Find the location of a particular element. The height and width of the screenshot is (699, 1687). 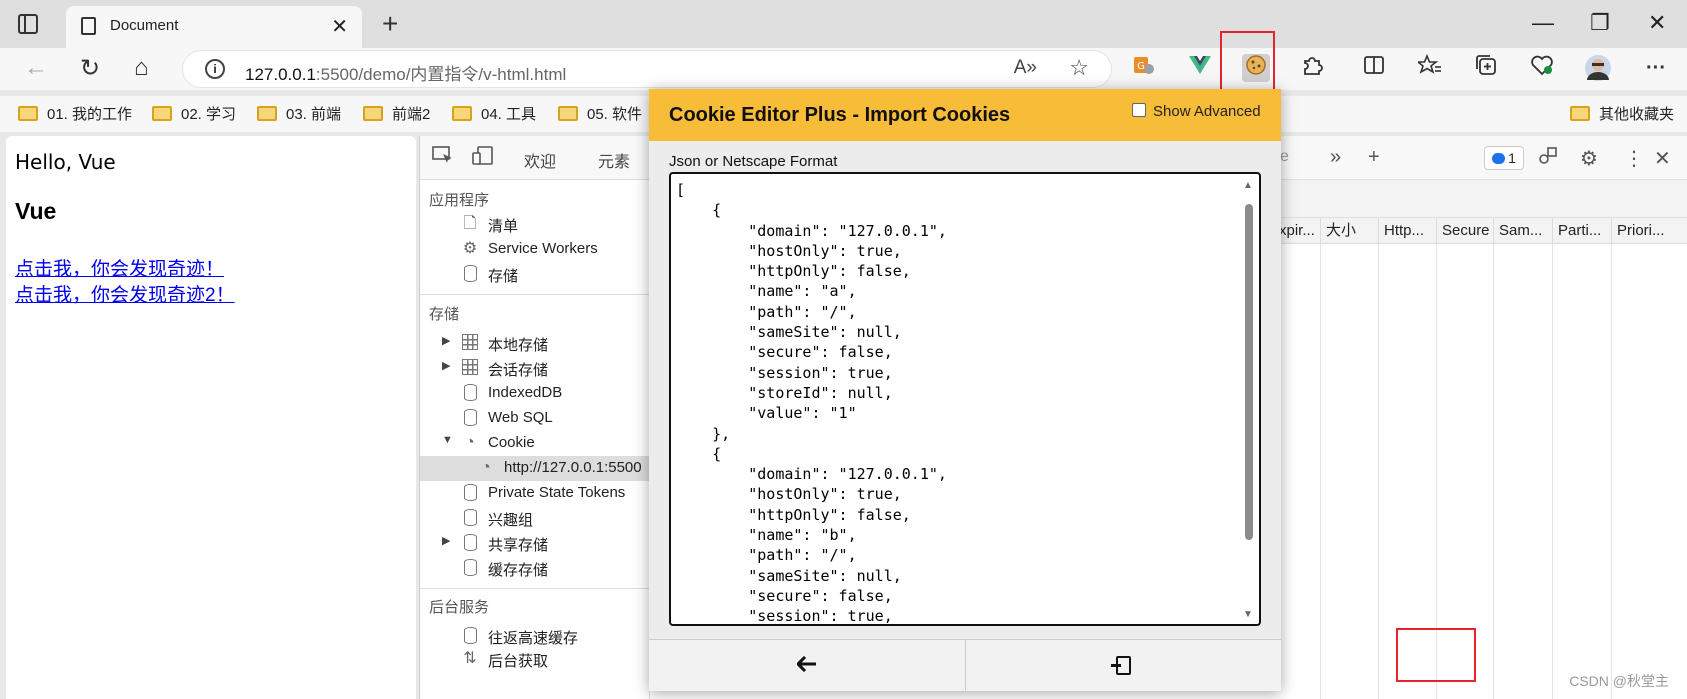

customize-icon is located at coordinates (1548, 159).